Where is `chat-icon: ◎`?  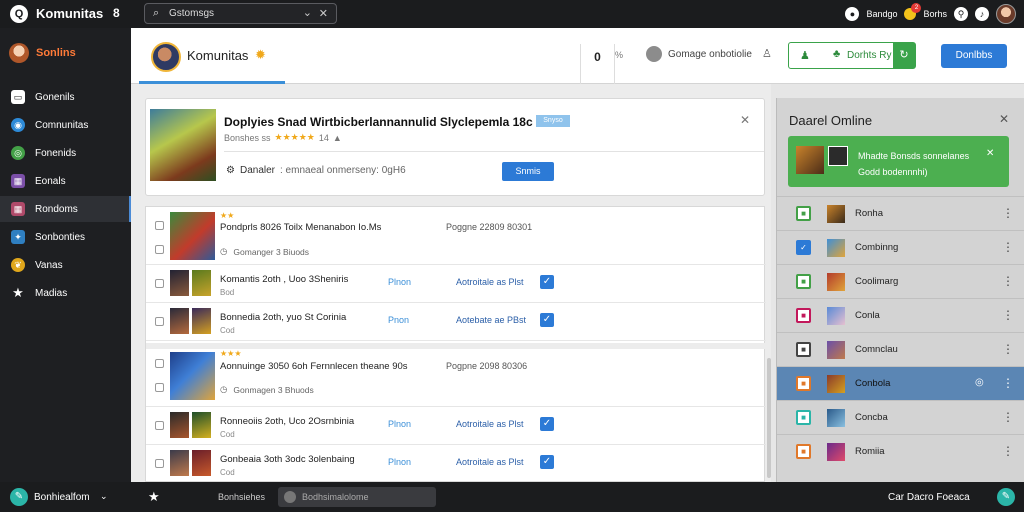 chat-icon: ◎ is located at coordinates (18, 153).